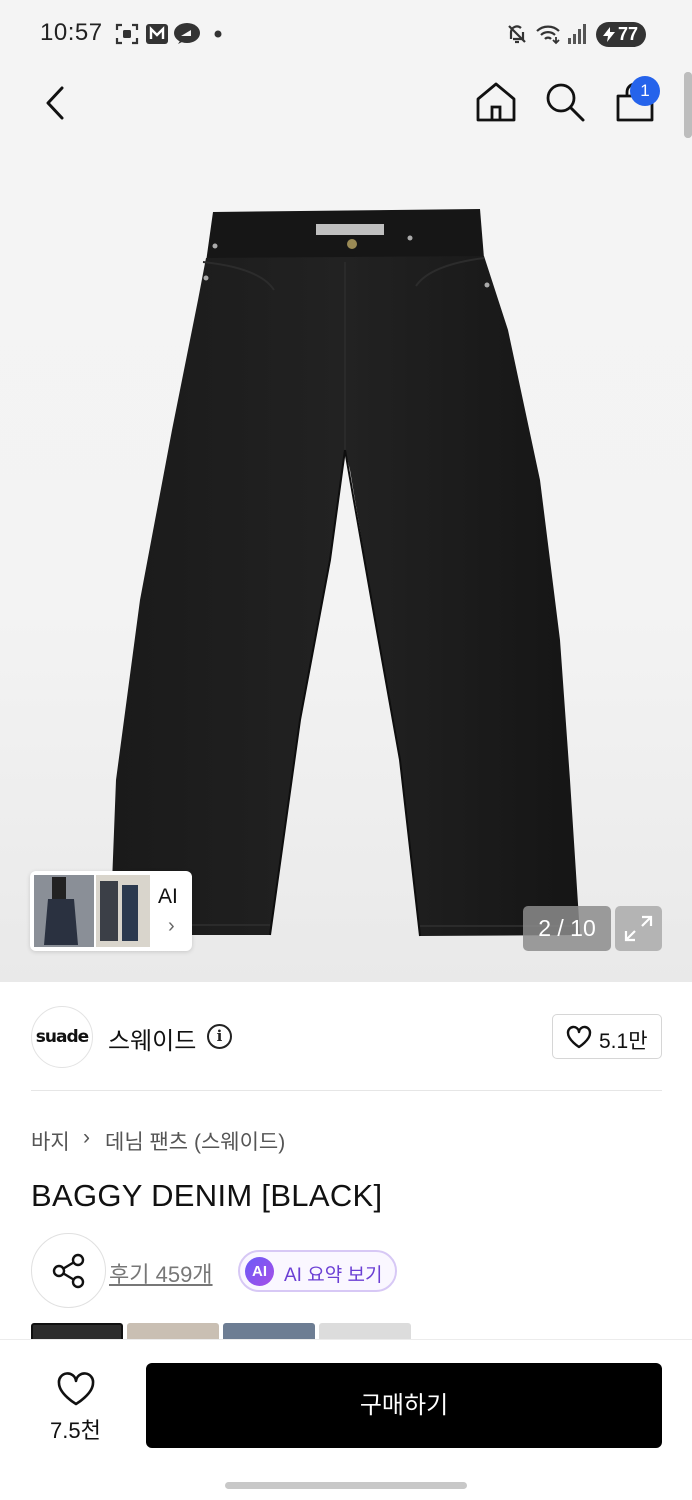 This screenshot has height=1500, width=692. I want to click on product-title: BAGGY DENIM [BLACK], so click(207, 1195).